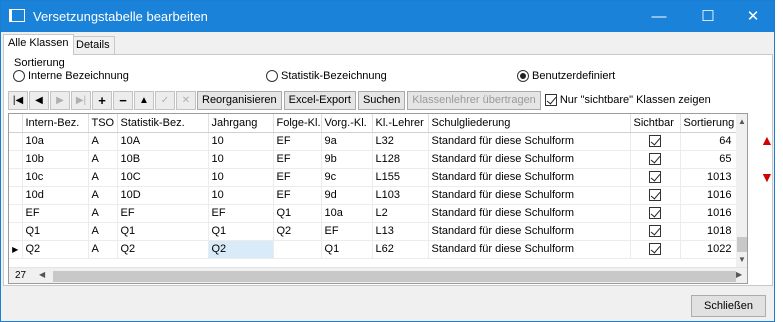 The width and height of the screenshot is (783, 322). Describe the element at coordinates (708, 177) in the screenshot. I see `table-cell: 1013` at that location.